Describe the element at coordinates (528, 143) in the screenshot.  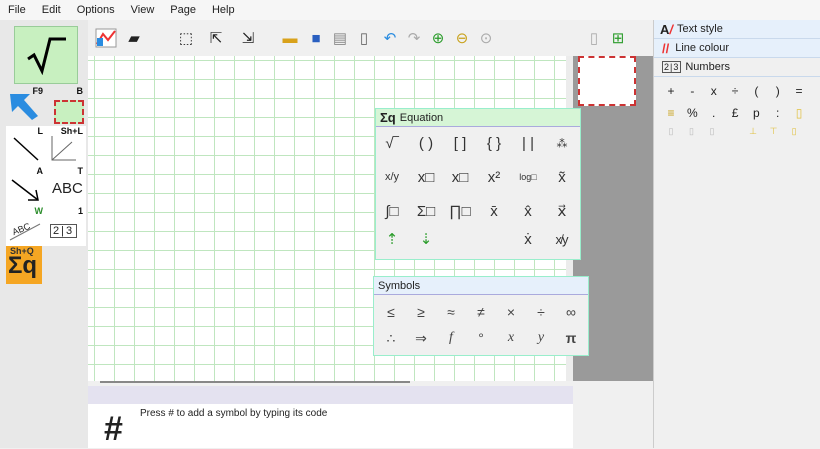
I see `eq-abs: | |` at that location.